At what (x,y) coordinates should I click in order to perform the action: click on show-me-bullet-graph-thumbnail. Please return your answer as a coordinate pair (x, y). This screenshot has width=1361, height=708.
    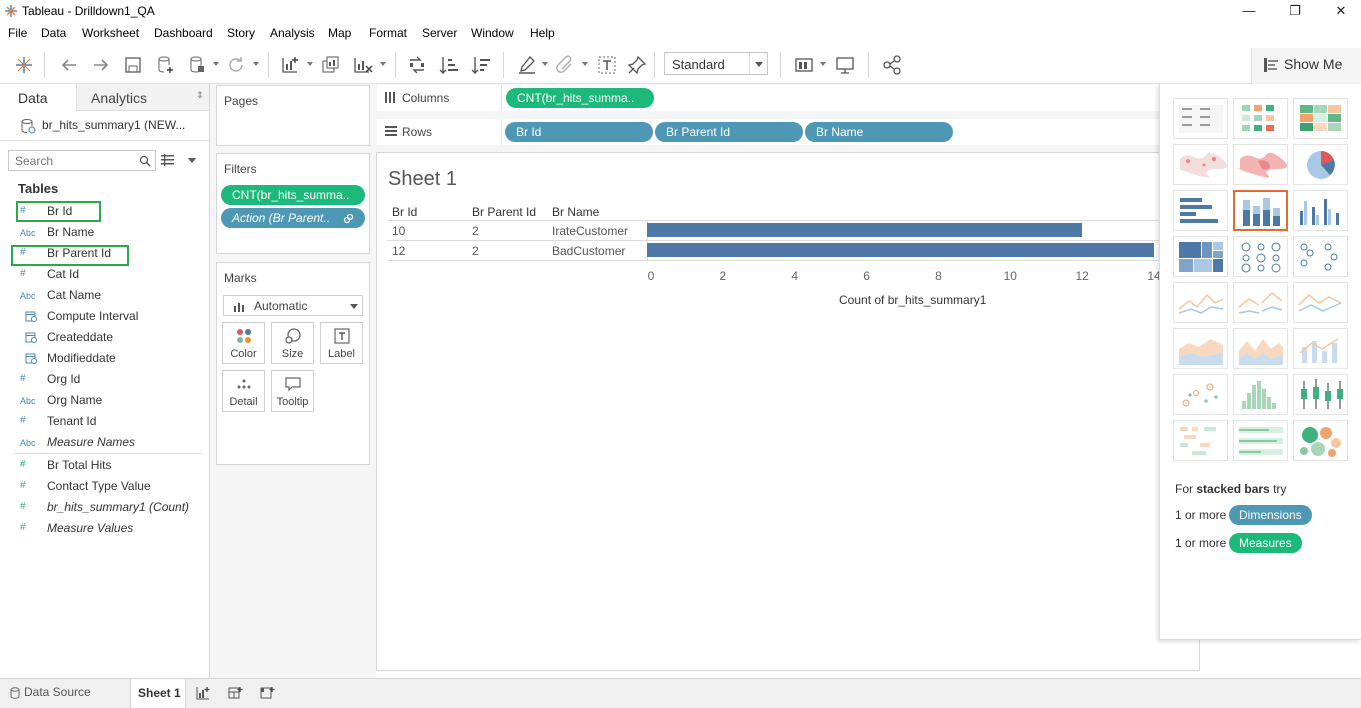
    Looking at the image, I should click on (1260, 440).